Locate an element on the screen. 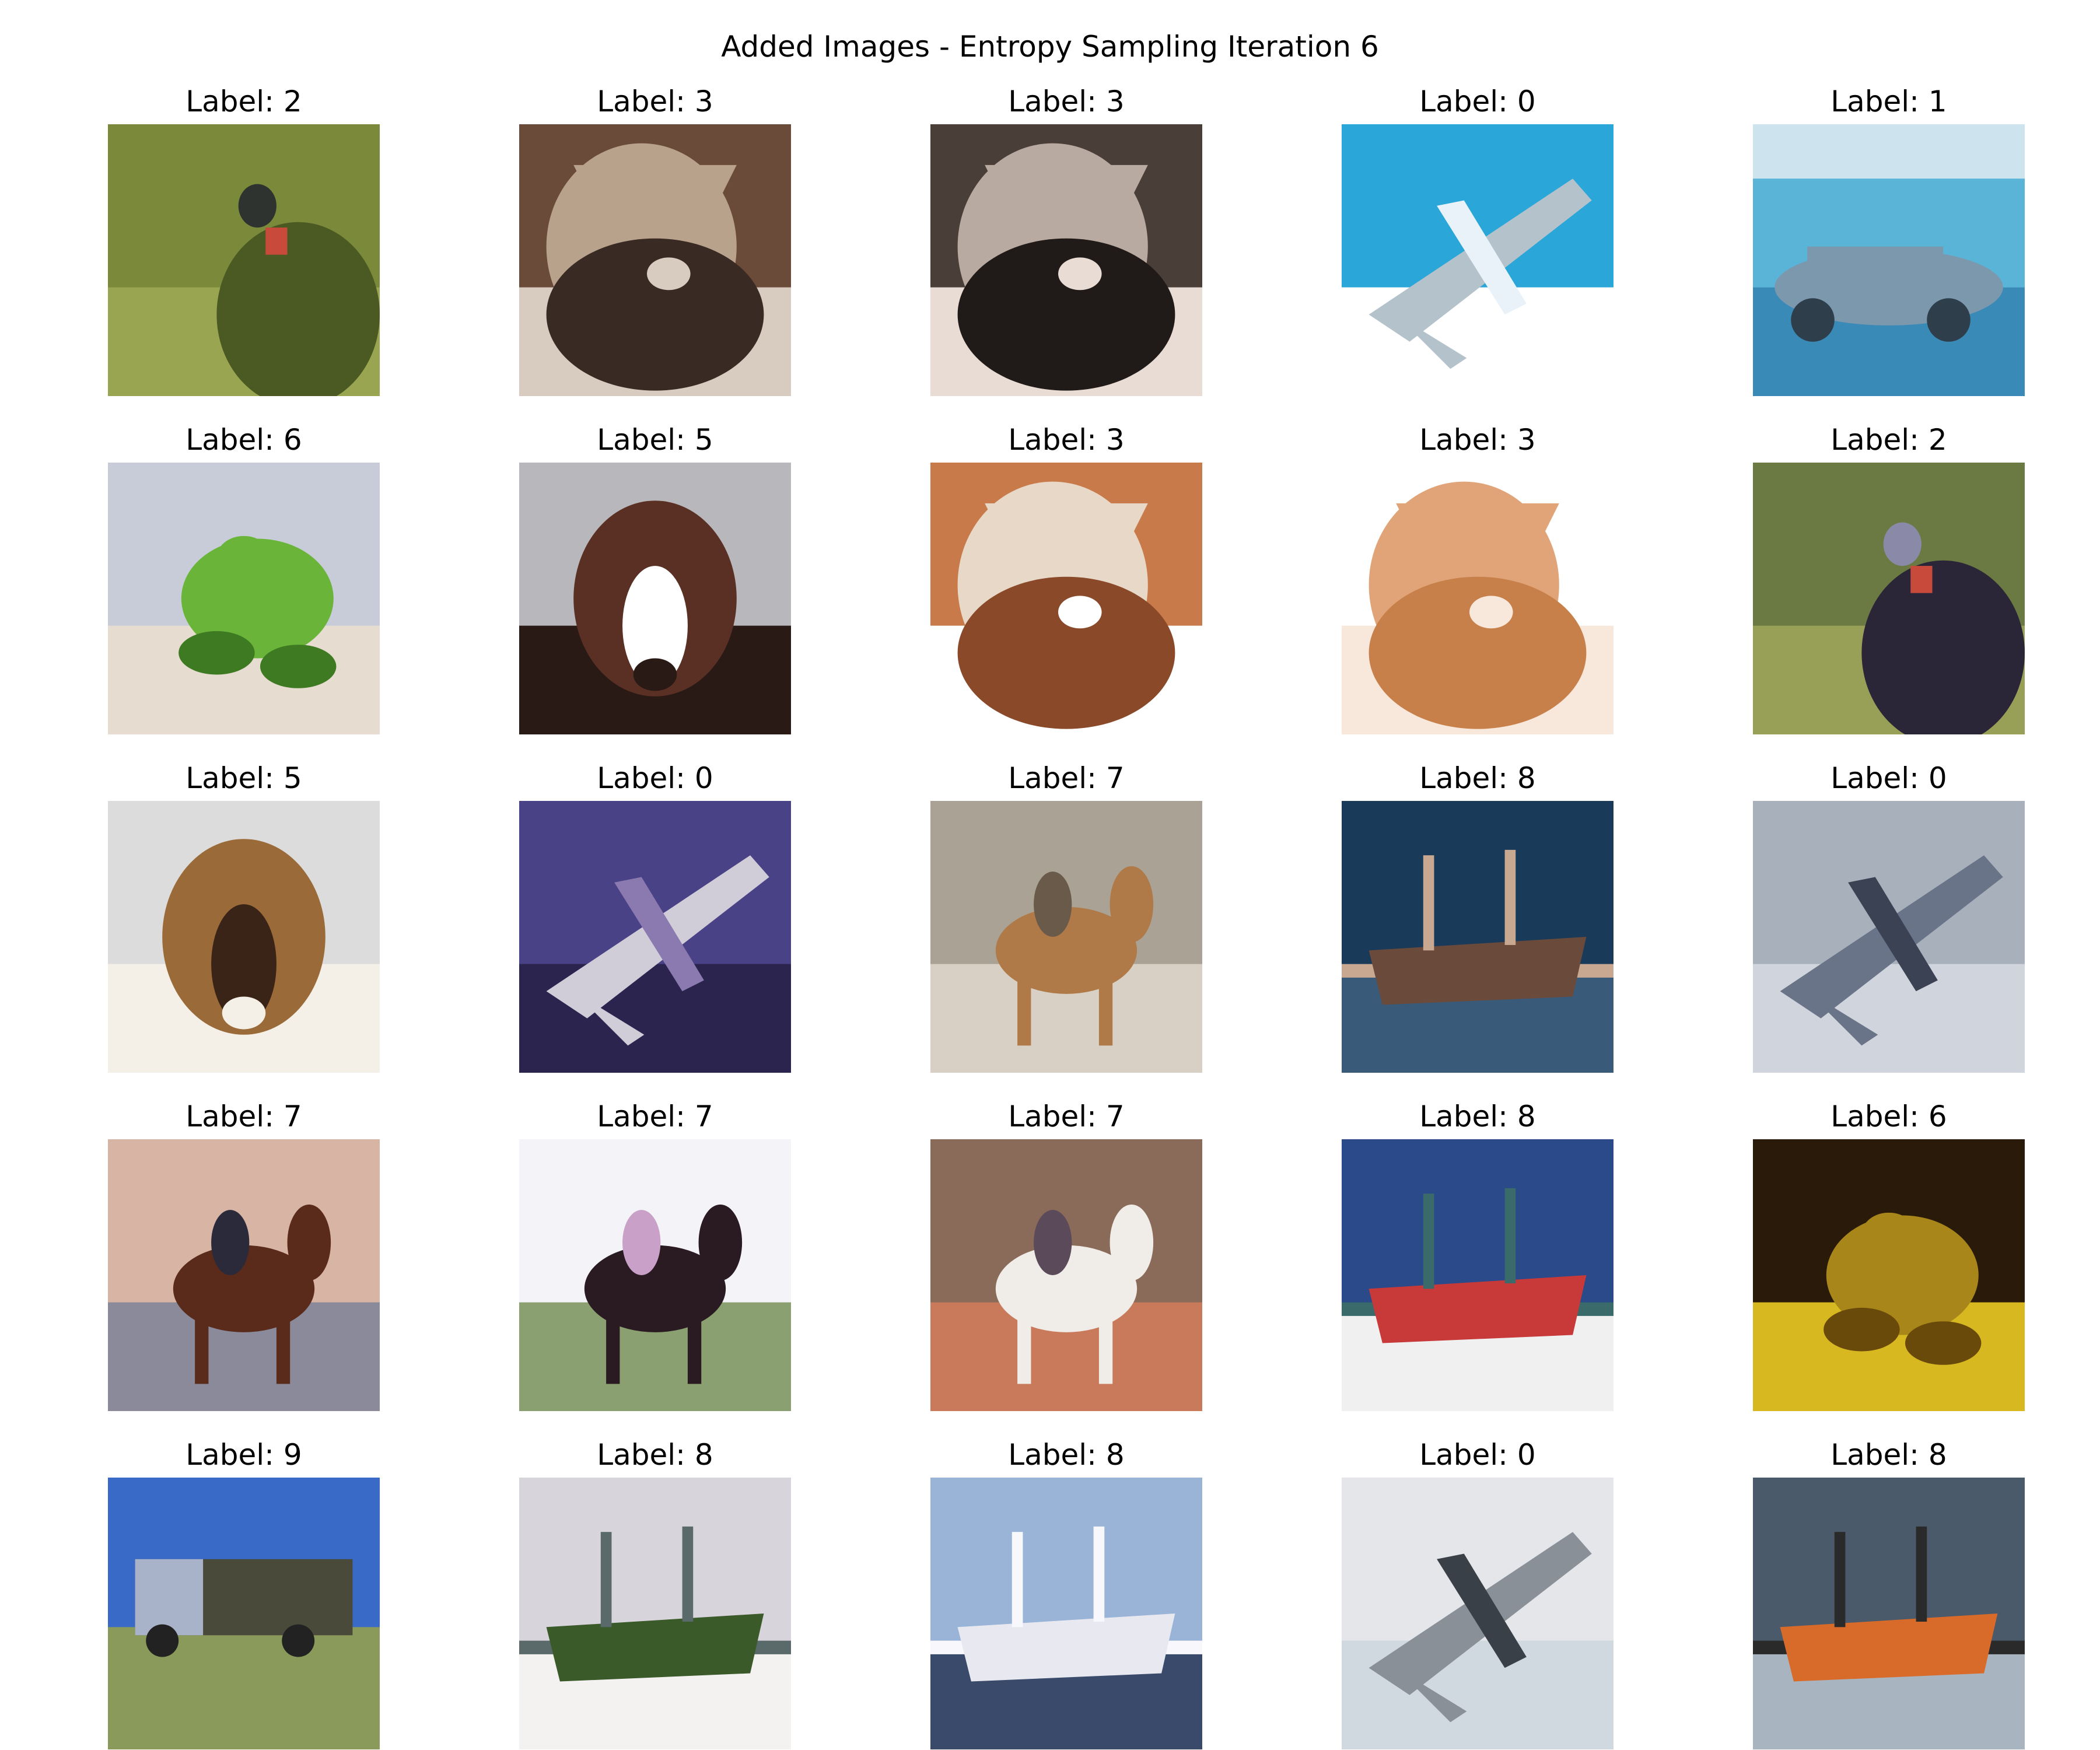  automobile-image is located at coordinates (1889, 260).